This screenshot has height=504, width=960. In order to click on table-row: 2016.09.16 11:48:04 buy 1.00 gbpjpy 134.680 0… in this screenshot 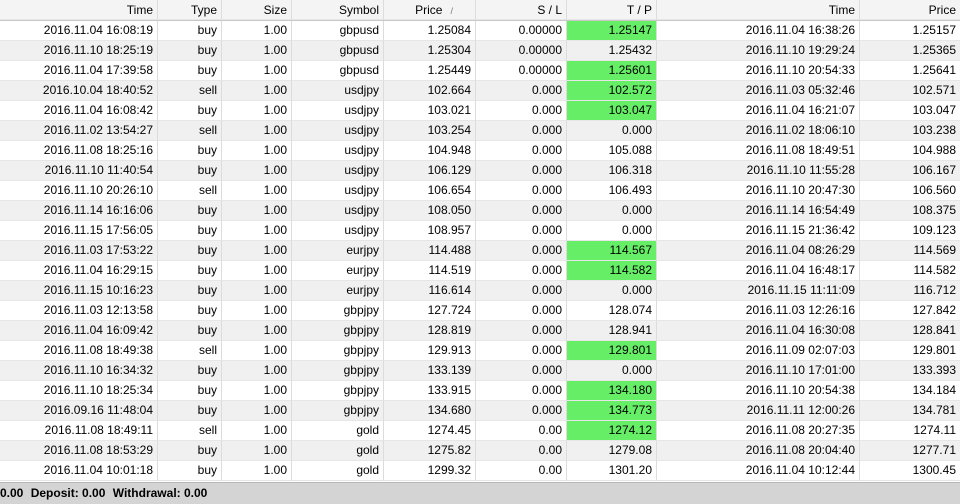, I will do `click(480, 411)`.